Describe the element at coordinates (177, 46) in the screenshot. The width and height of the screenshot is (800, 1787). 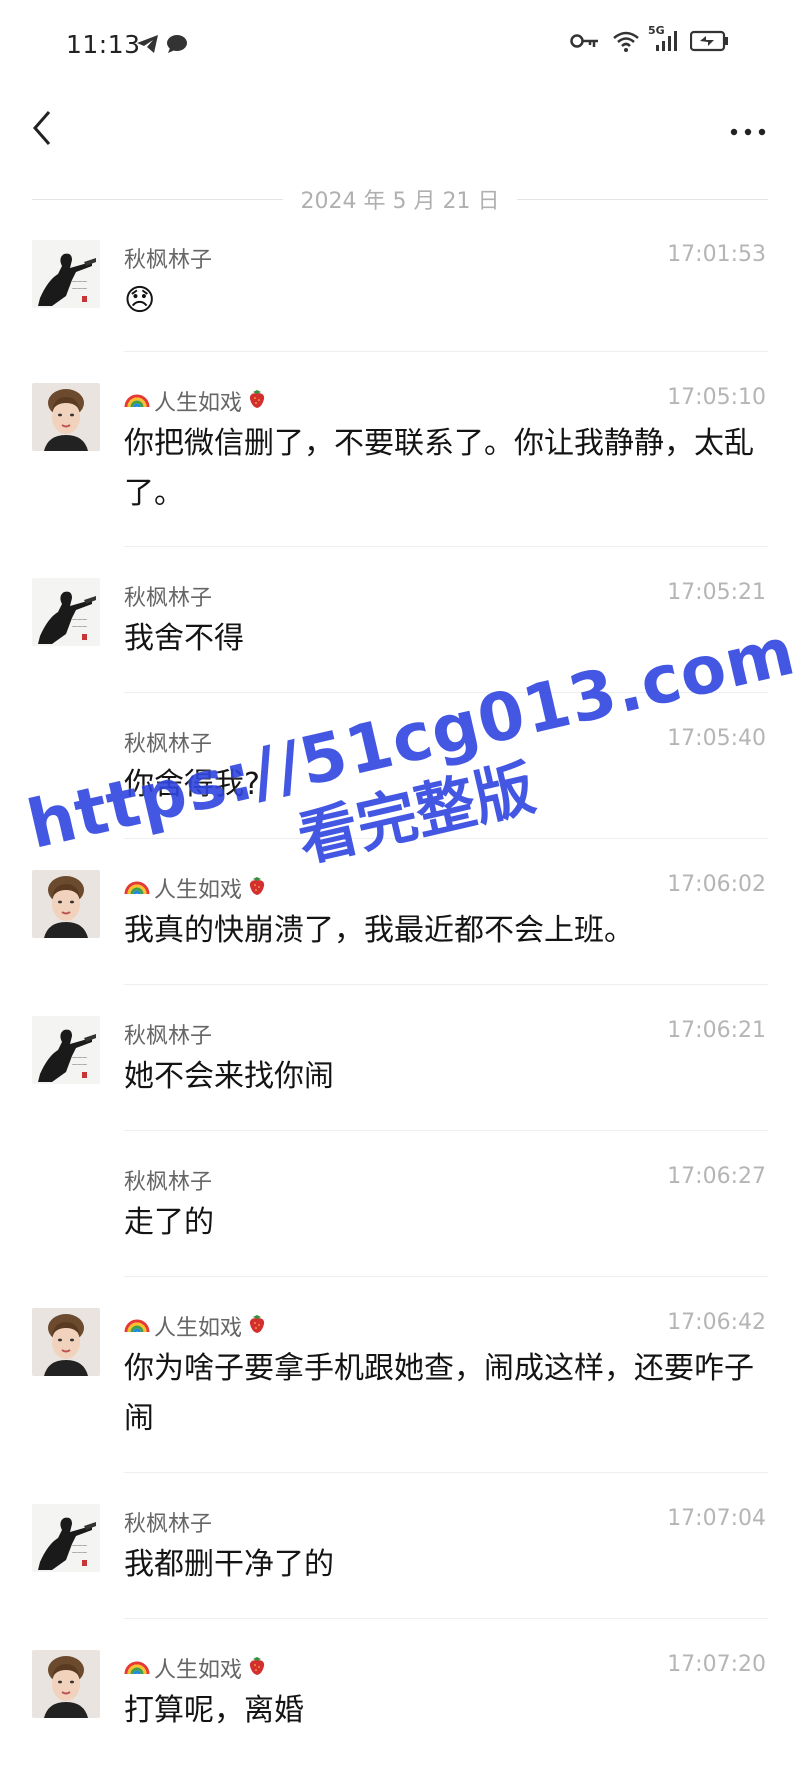
I see `chat-bubble-icon` at that location.